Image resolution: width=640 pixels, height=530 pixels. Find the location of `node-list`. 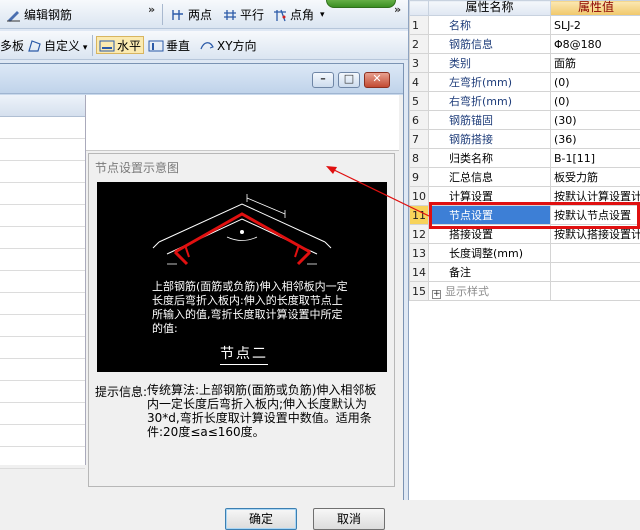

node-list is located at coordinates (43, 280).